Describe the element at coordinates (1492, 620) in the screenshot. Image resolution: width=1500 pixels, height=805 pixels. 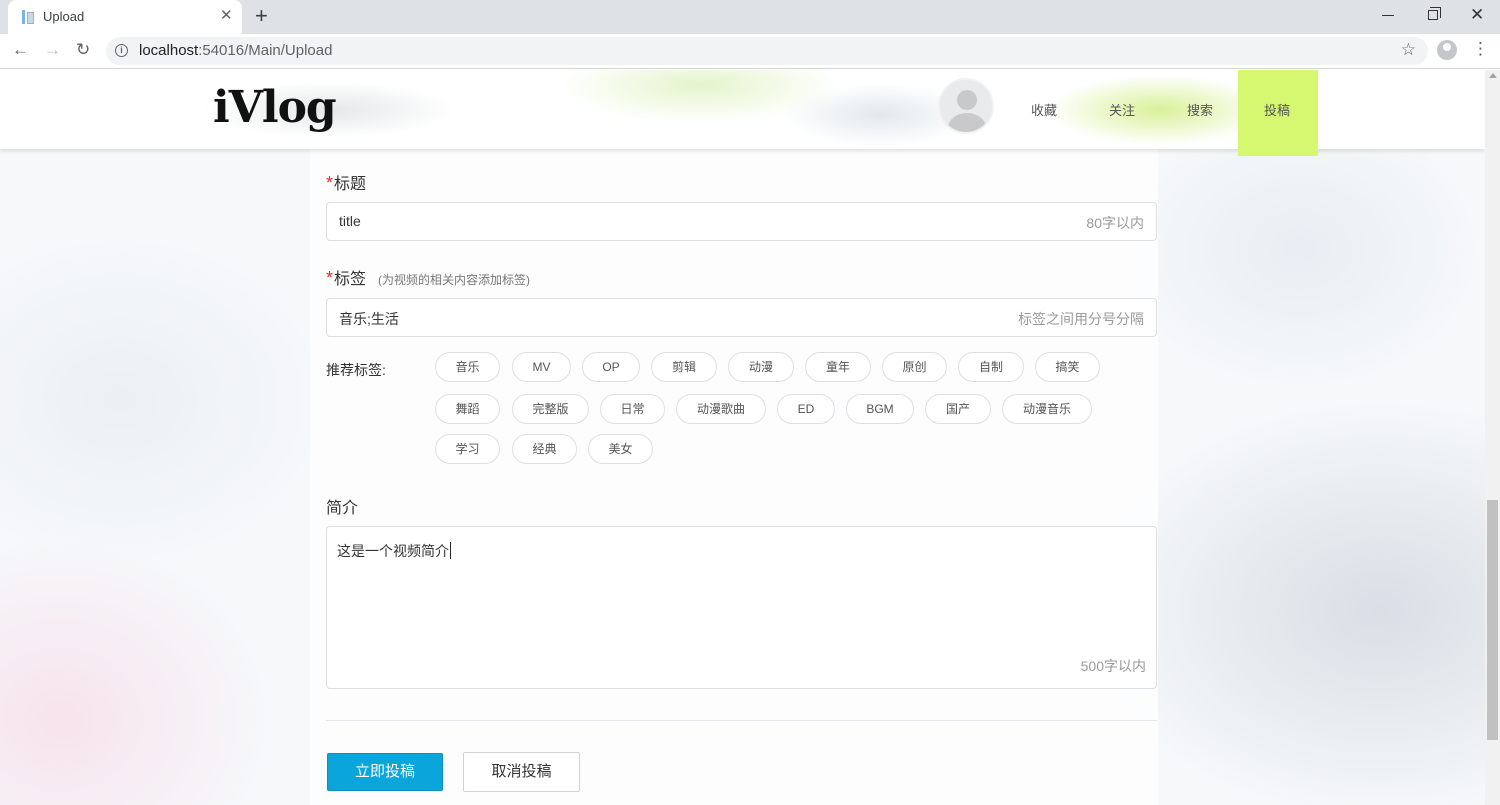
I see `scrollbar-thumb` at that location.